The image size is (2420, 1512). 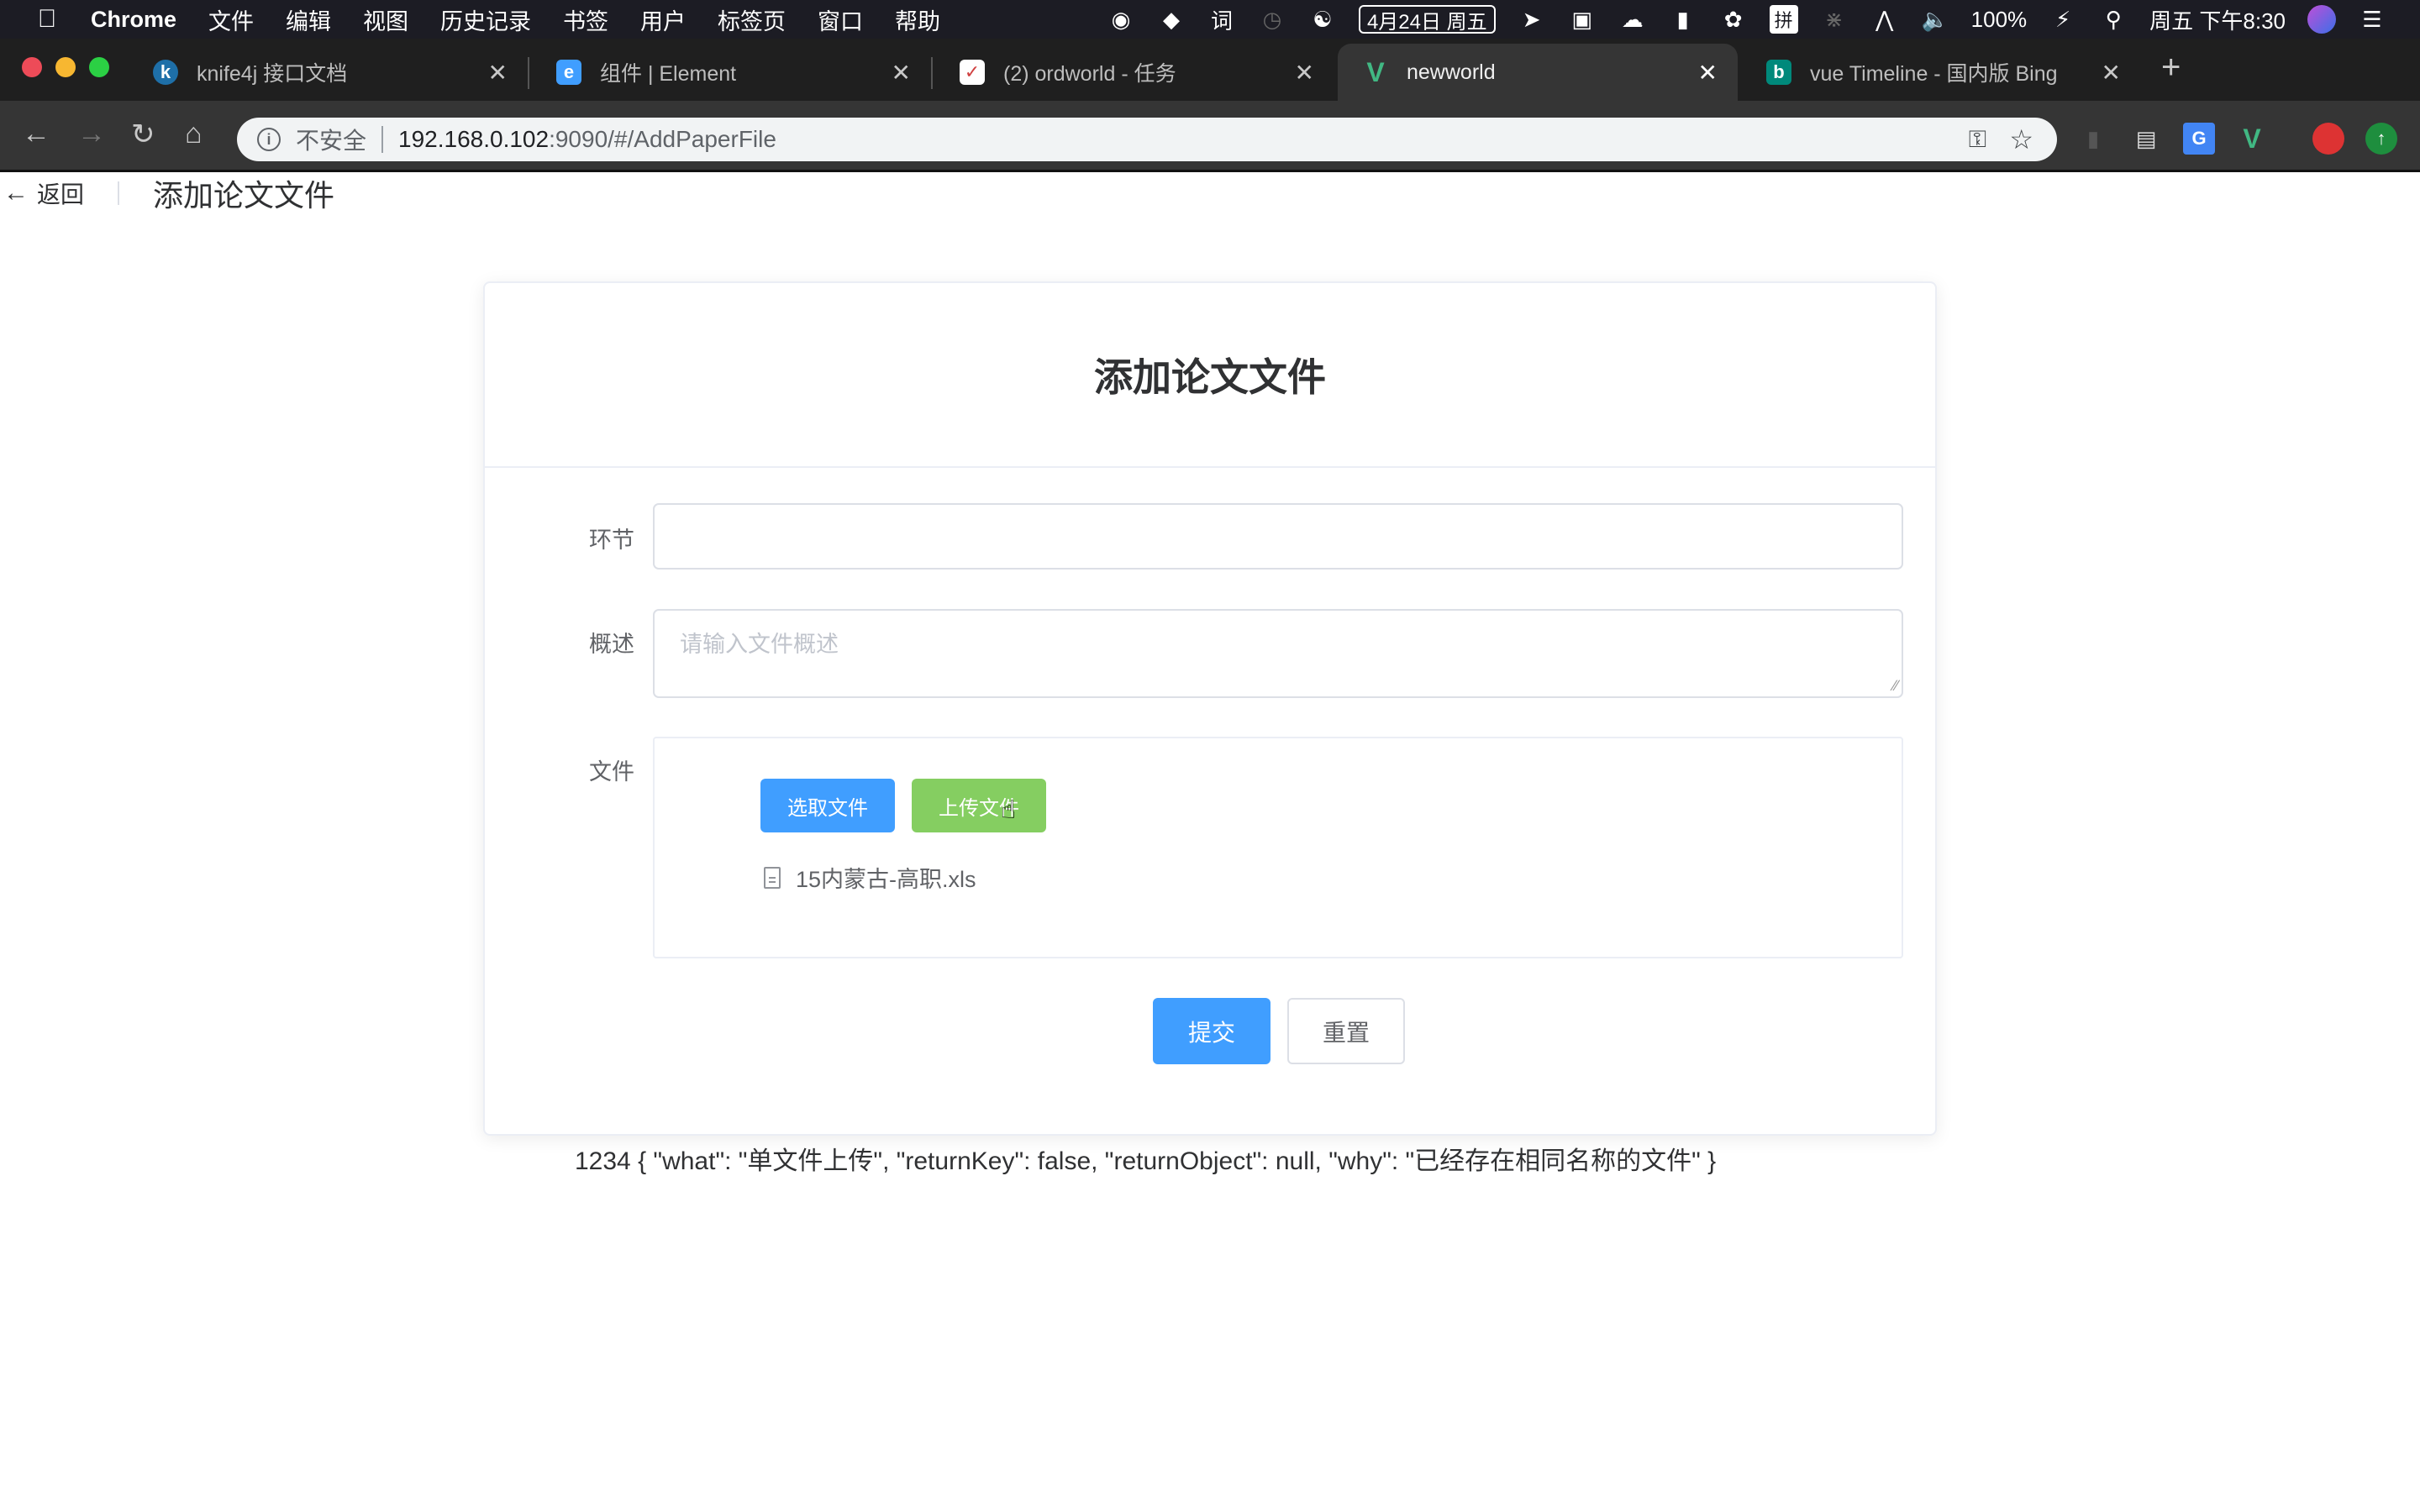 I want to click on resize-handle-icon: ∕∕, so click(x=1895, y=686).